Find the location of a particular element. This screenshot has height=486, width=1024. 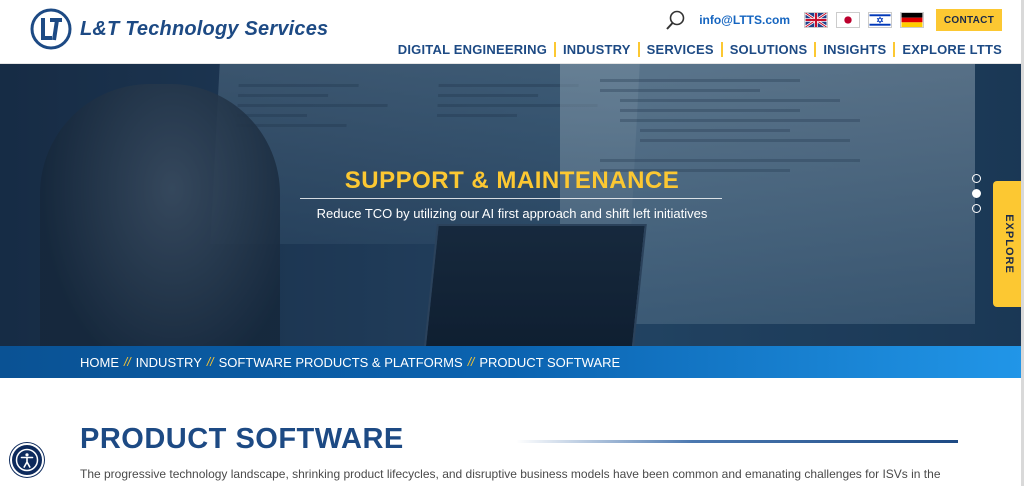

accessibility-icon is located at coordinates (27, 460).